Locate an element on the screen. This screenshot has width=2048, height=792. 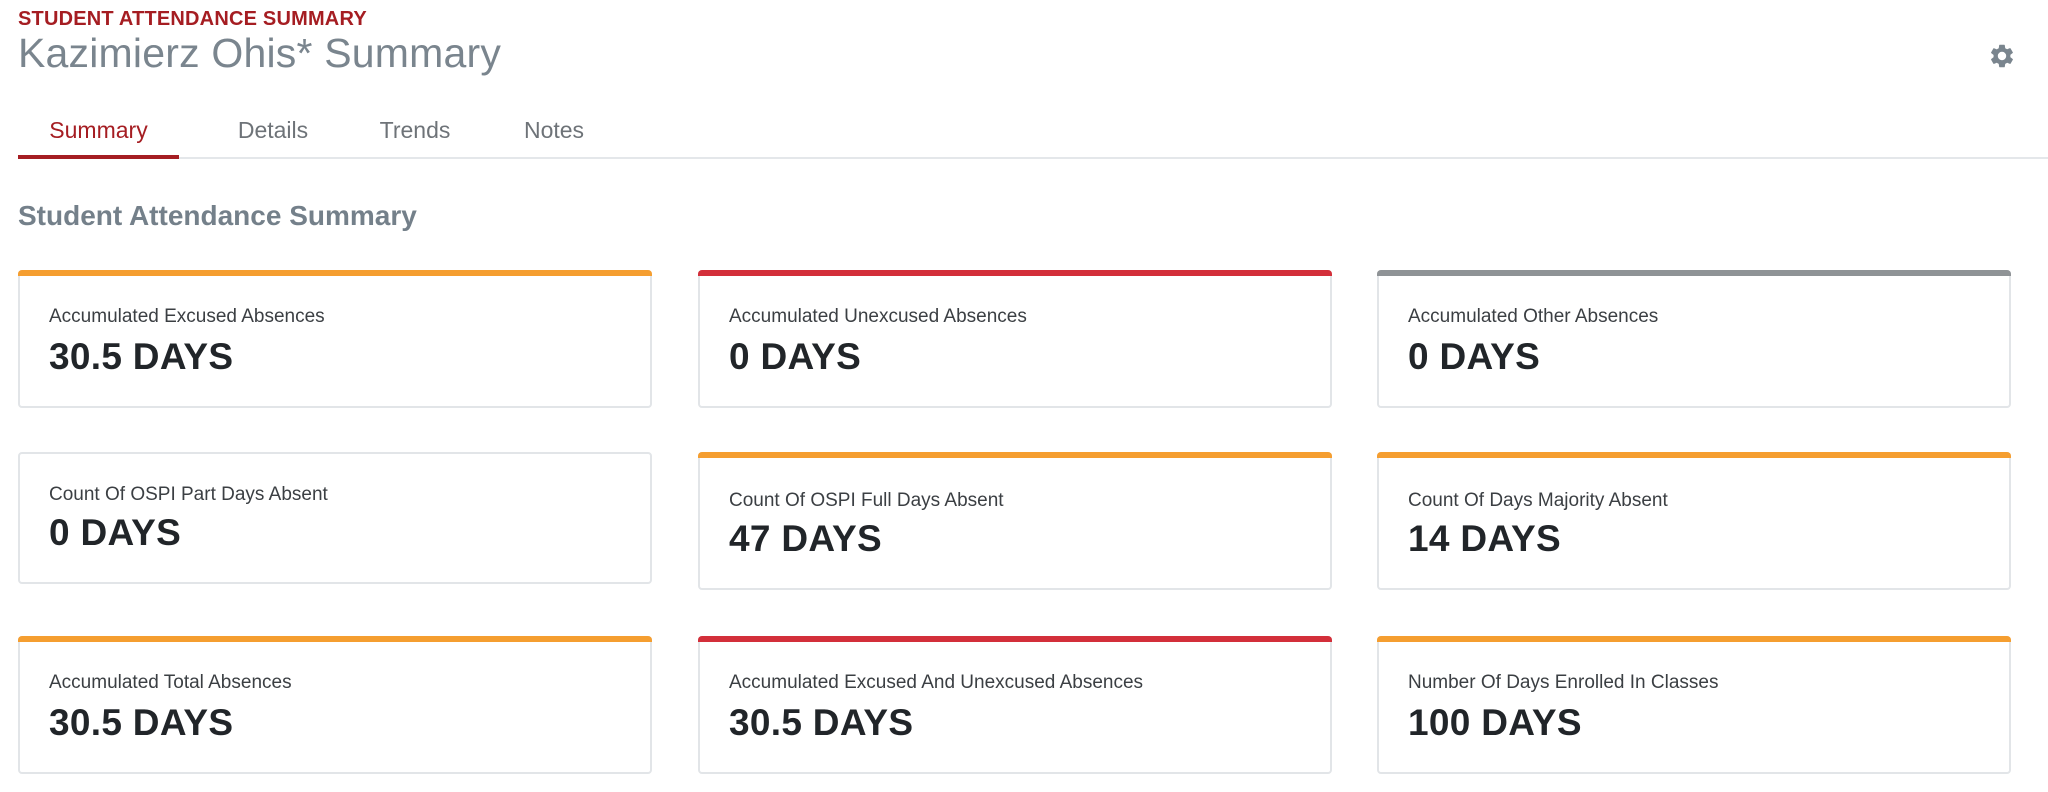
card-accumulated-total-absences: Accumulated Total Absences 30.5 DAYS is located at coordinates (335, 705).